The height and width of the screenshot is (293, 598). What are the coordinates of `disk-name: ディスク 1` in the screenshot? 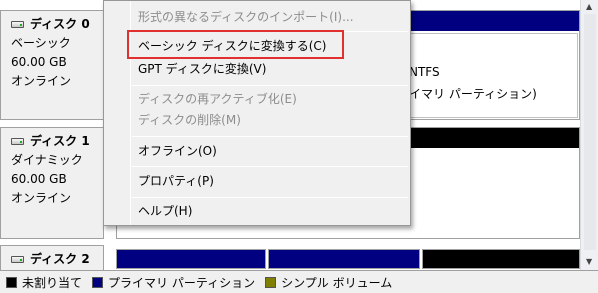 It's located at (60, 141).